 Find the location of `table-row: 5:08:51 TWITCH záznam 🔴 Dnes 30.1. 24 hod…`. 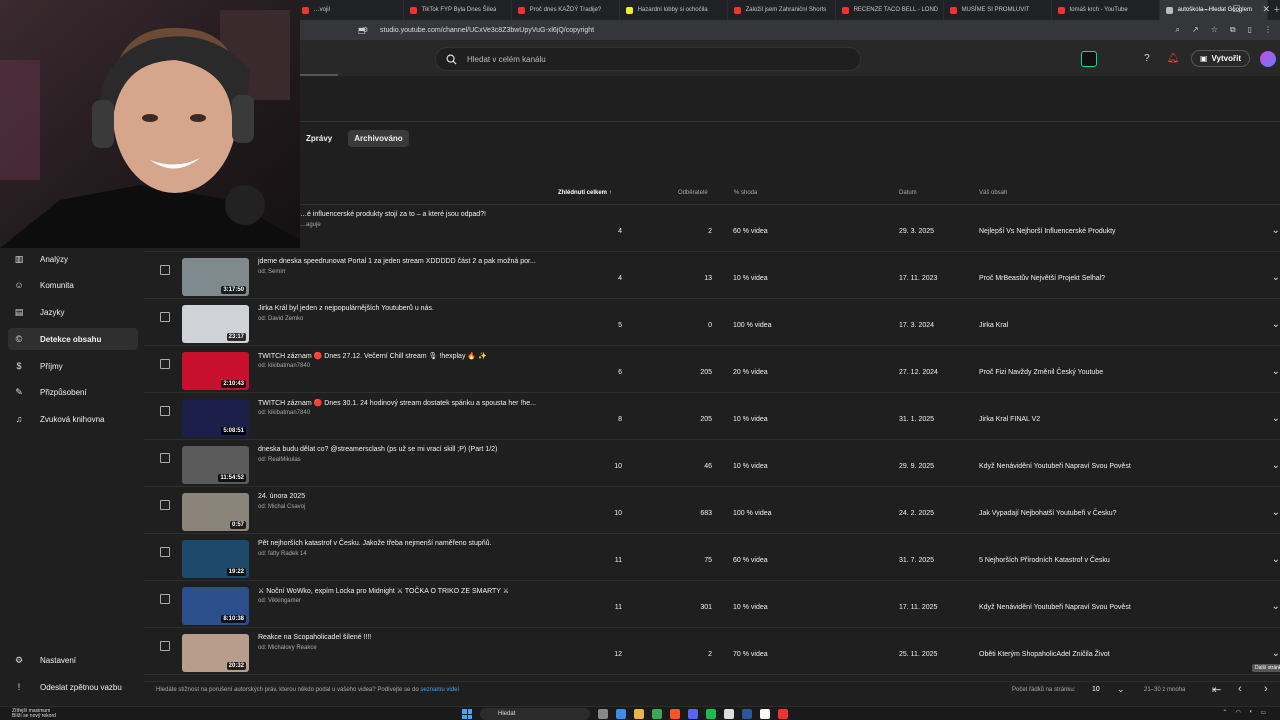

table-row: 5:08:51 TWITCH záznam 🔴 Dnes 30.1. 24 hod… is located at coordinates (712, 416).